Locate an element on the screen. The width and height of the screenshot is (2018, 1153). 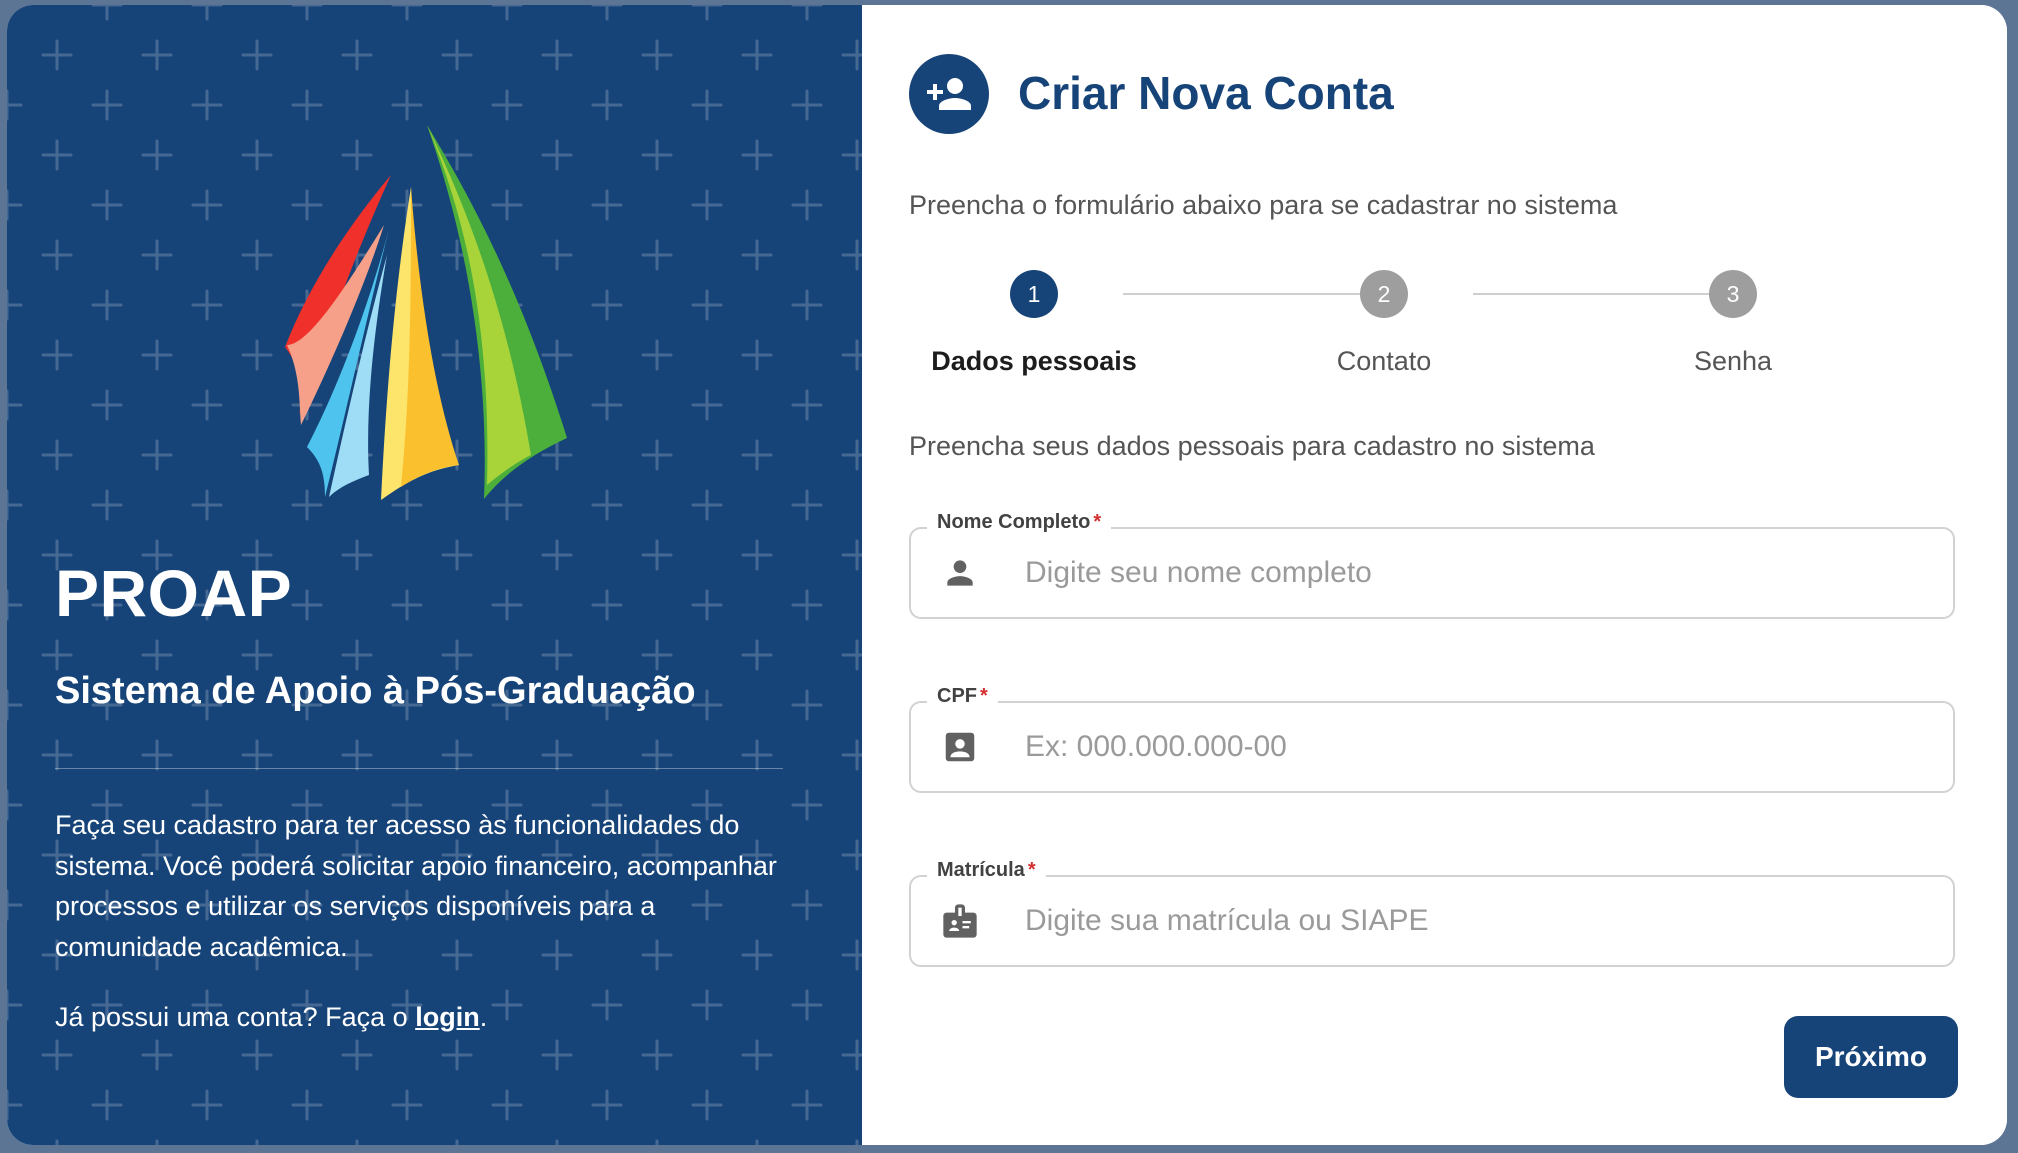
registration-number-field: Matrícula * is located at coordinates (1432, 911).